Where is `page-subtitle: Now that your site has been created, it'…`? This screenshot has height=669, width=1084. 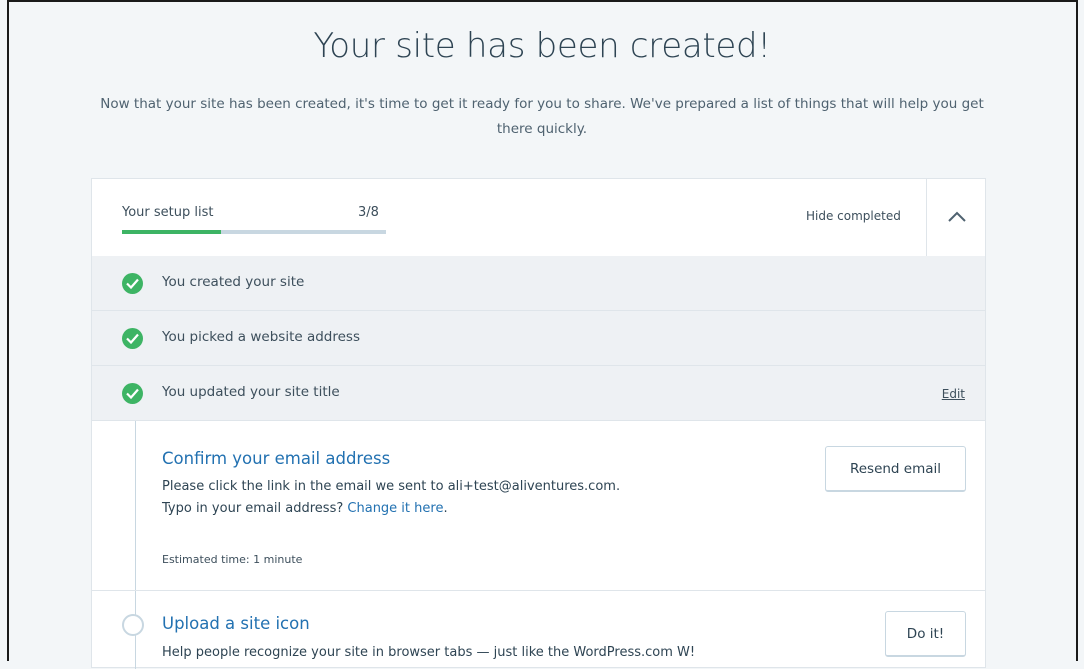
page-subtitle: Now that your site has been created, it'… is located at coordinates (542, 116).